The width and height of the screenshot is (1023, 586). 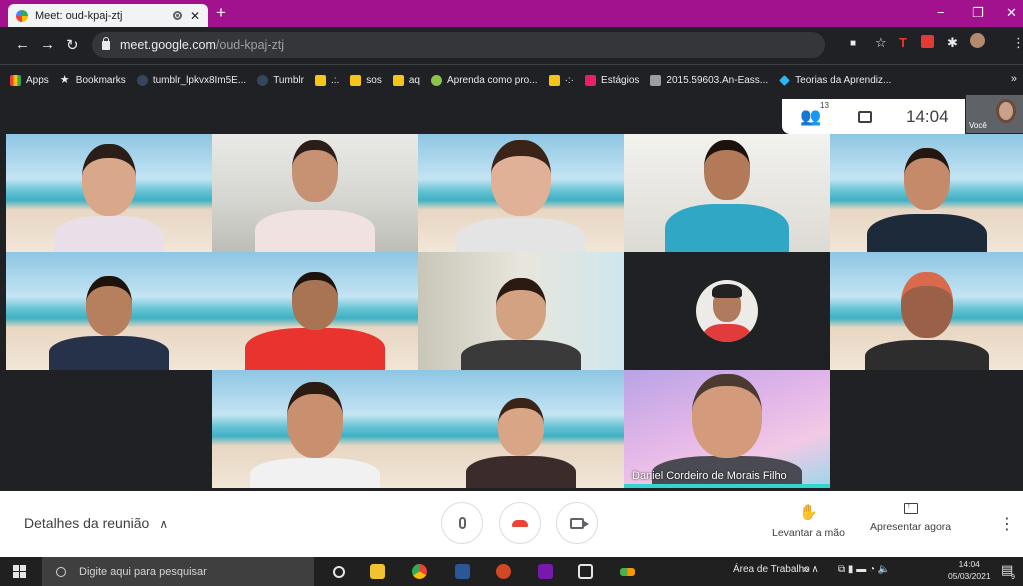 What do you see at coordinates (356, 80) in the screenshot?
I see `folder-icon` at bounding box center [356, 80].